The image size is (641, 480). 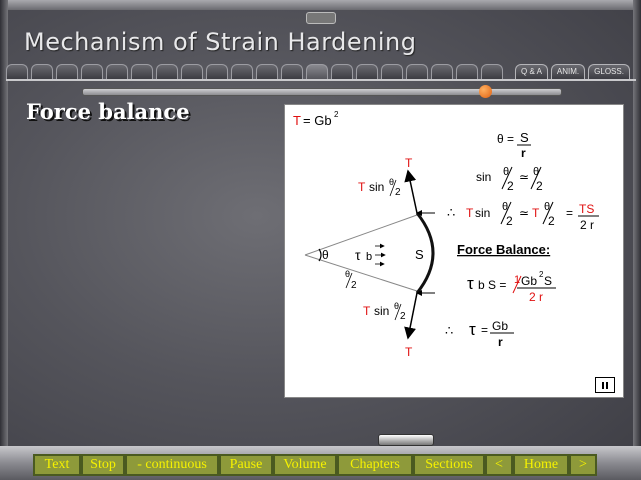 I want to click on half-angle-two: 2, so click(x=354, y=285).